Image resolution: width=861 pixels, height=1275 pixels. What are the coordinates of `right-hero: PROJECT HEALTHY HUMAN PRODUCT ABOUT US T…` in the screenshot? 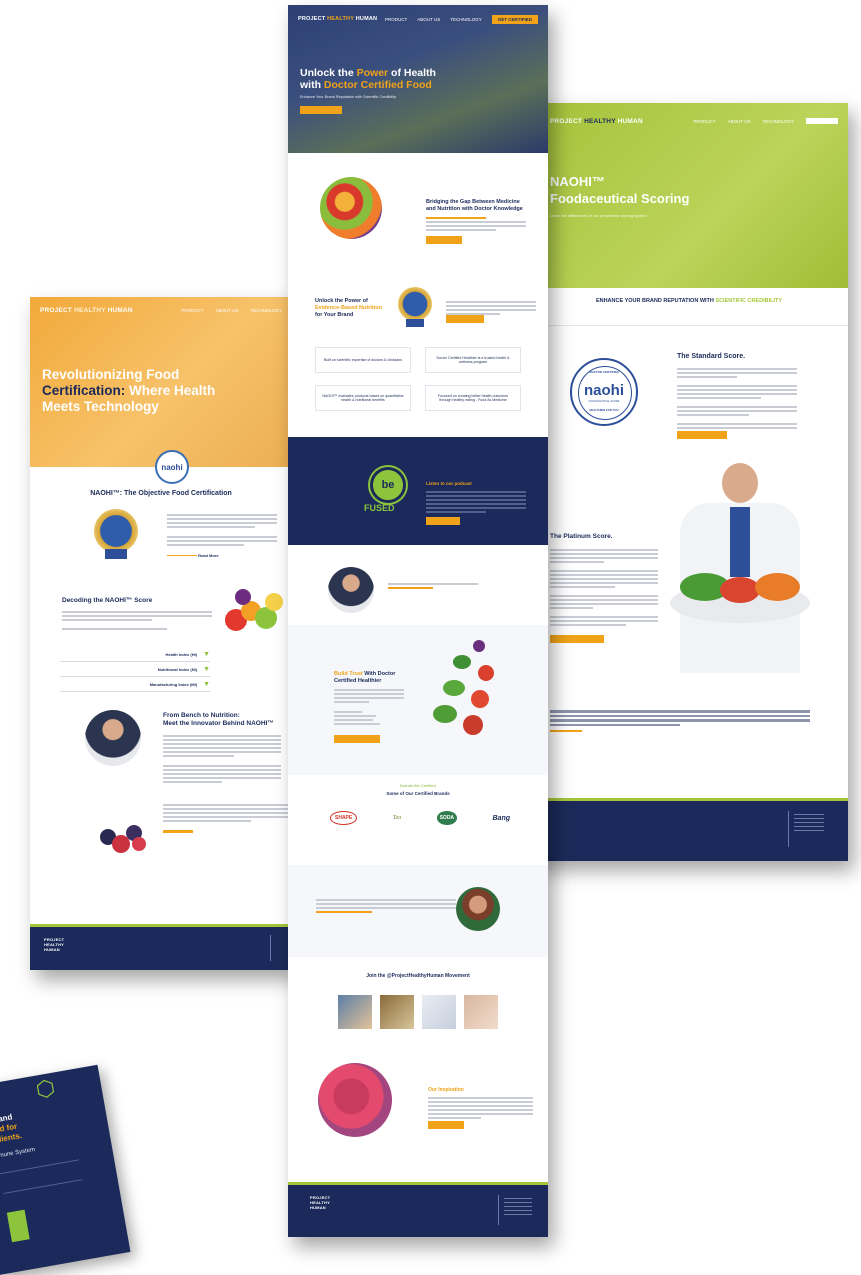 It's located at (689, 195).